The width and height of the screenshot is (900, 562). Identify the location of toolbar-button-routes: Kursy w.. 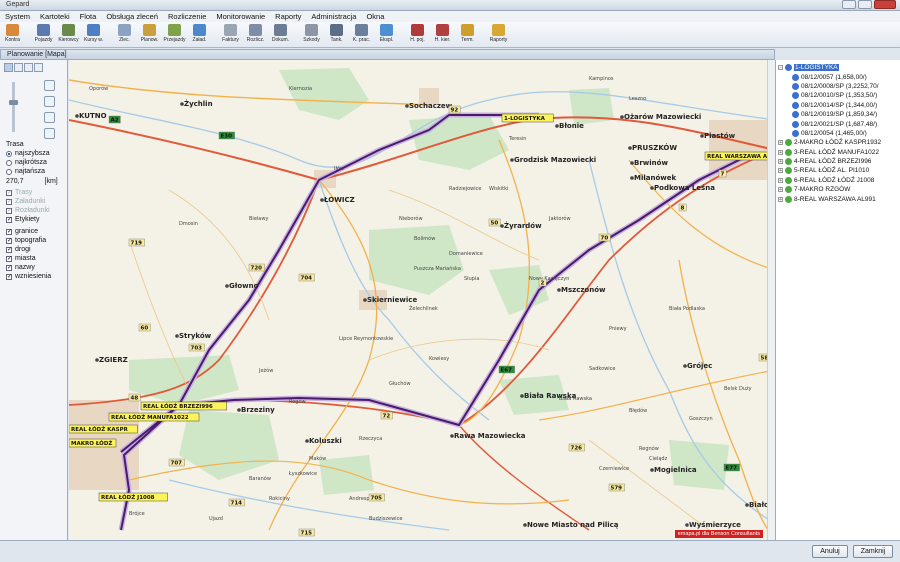
(93, 35).